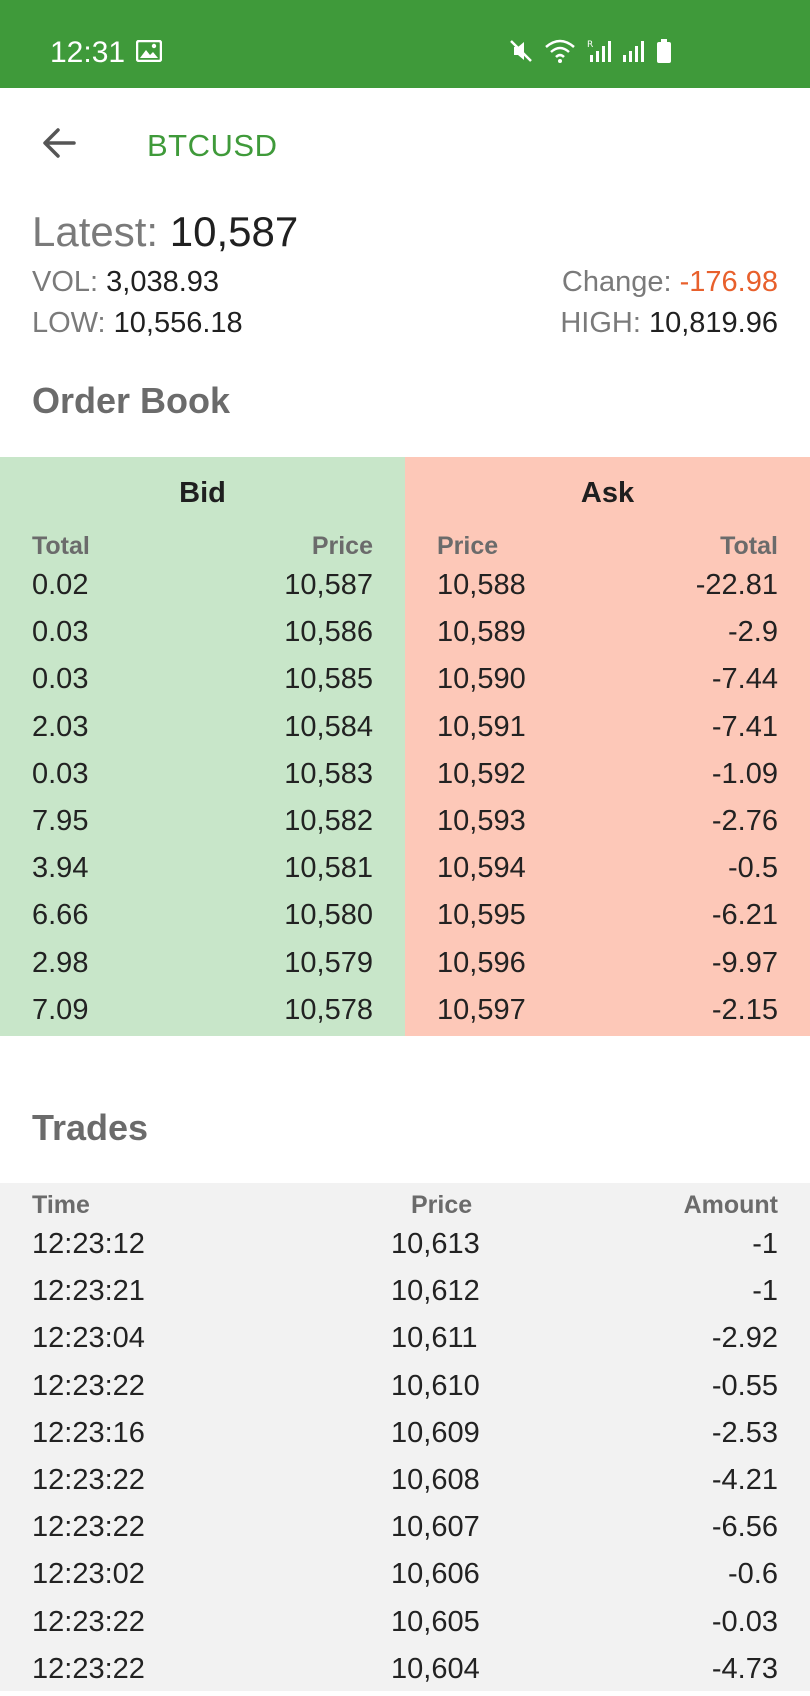 The width and height of the screenshot is (810, 1696). Describe the element at coordinates (607, 1013) in the screenshot. I see `ask-row: 10,597 -2.15` at that location.